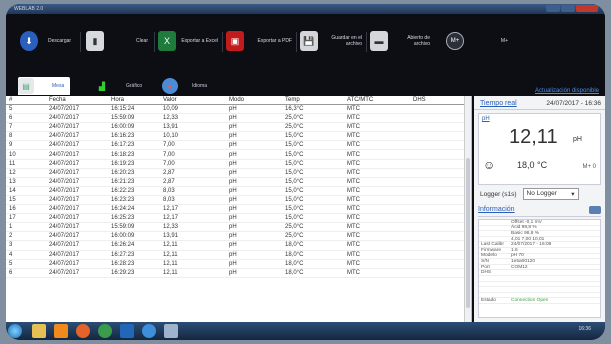  I want to click on col-header-date: Fecha, so click(77, 100).